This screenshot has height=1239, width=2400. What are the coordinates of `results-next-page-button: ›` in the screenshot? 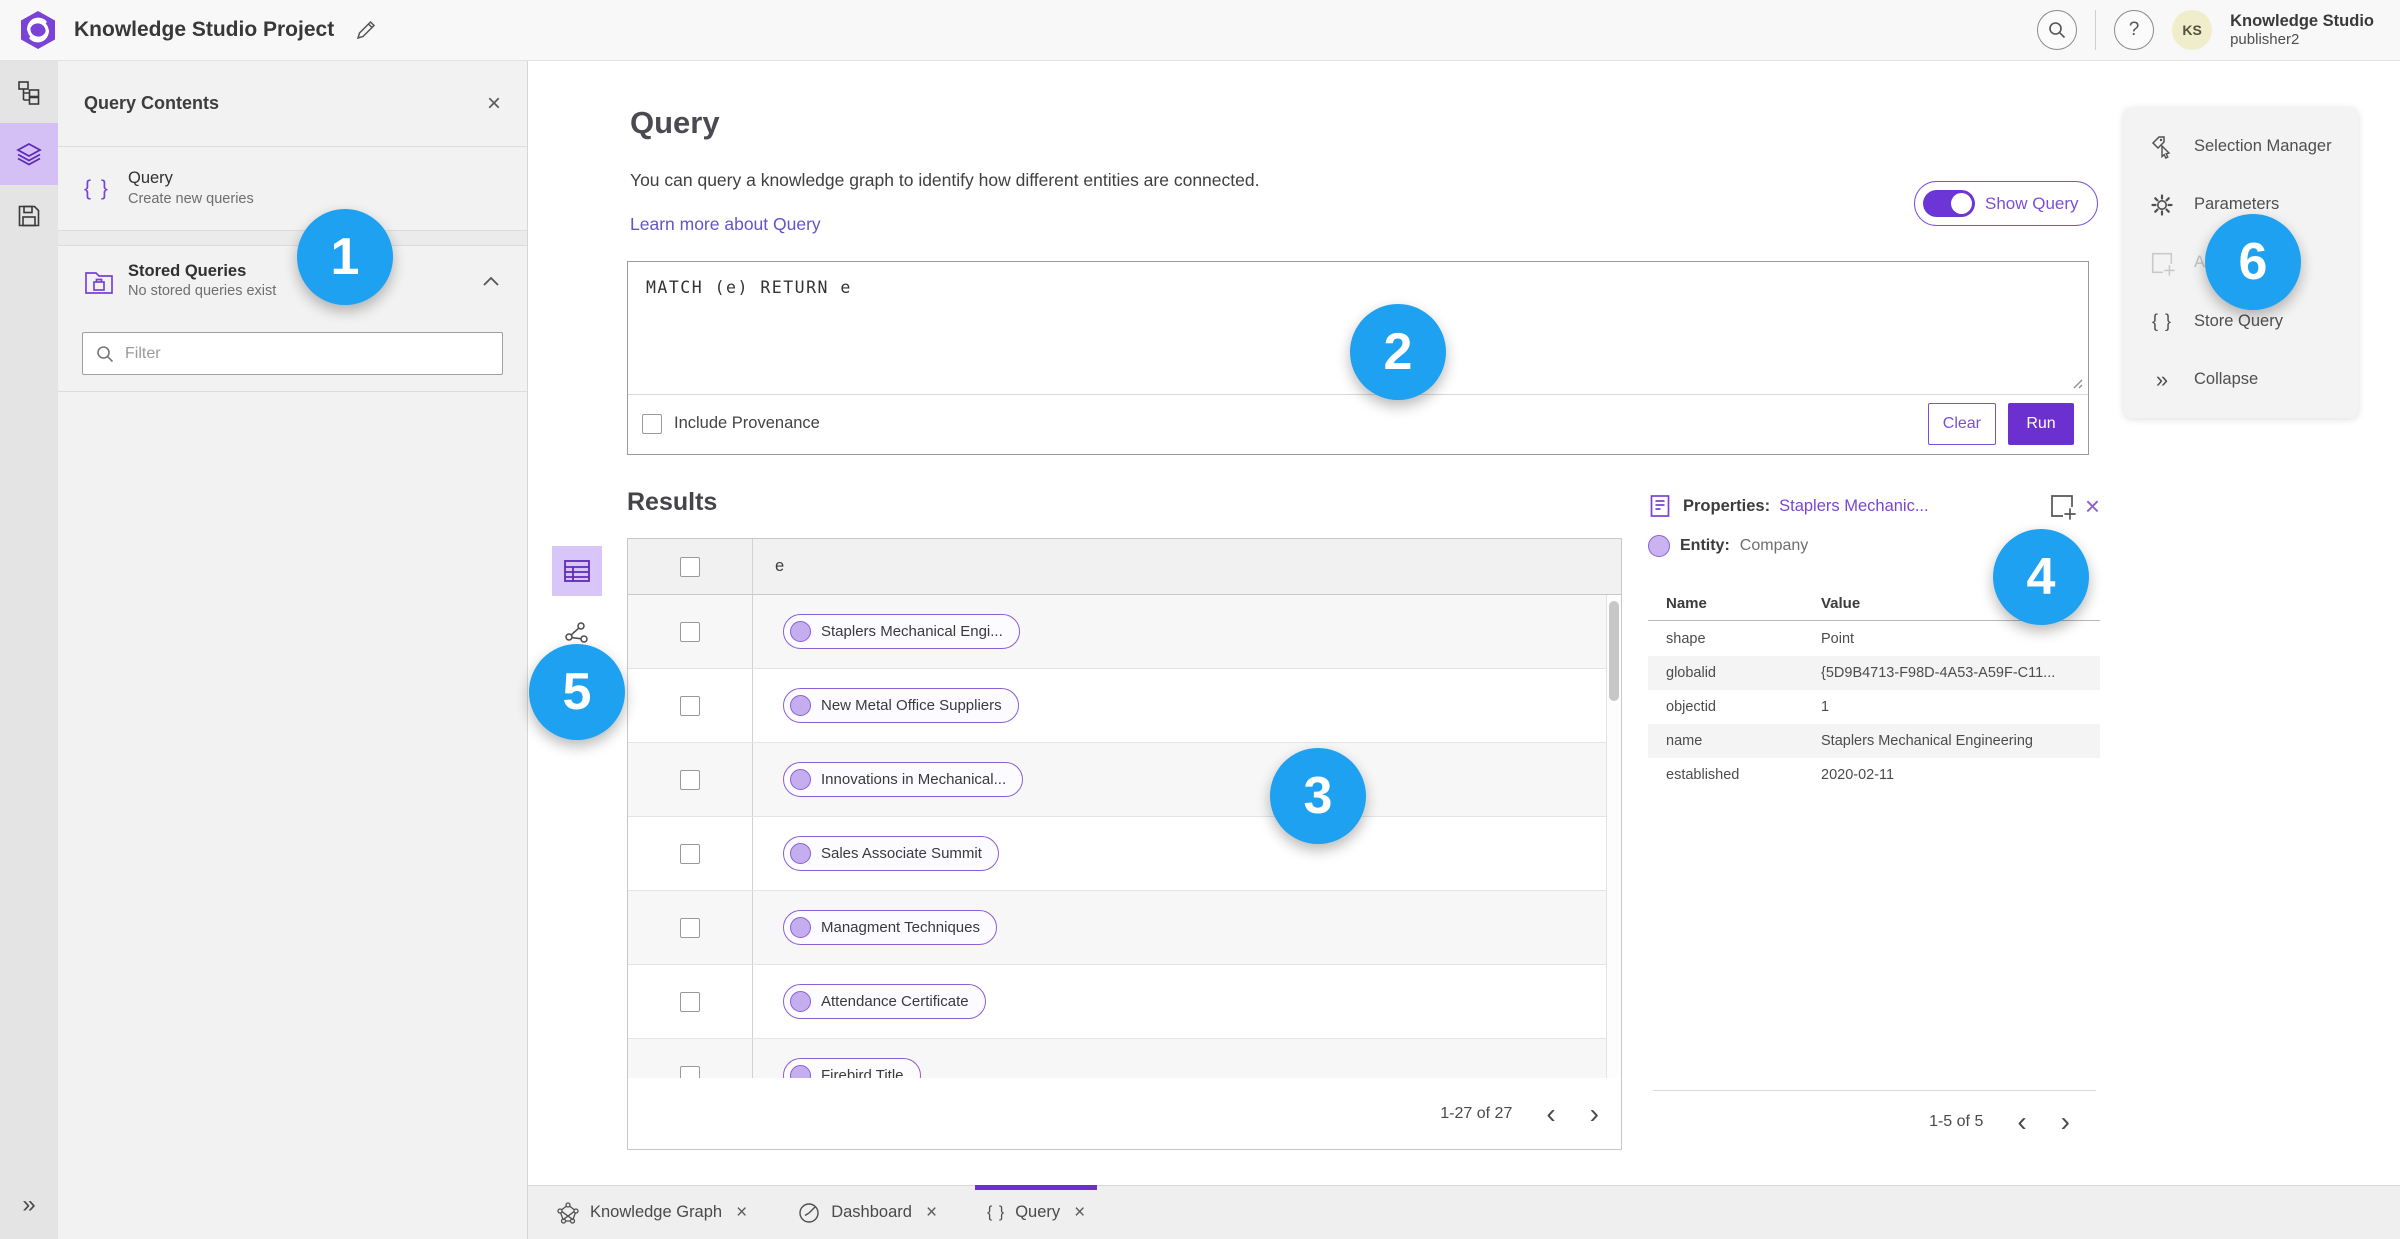 It's located at (1594, 1113).